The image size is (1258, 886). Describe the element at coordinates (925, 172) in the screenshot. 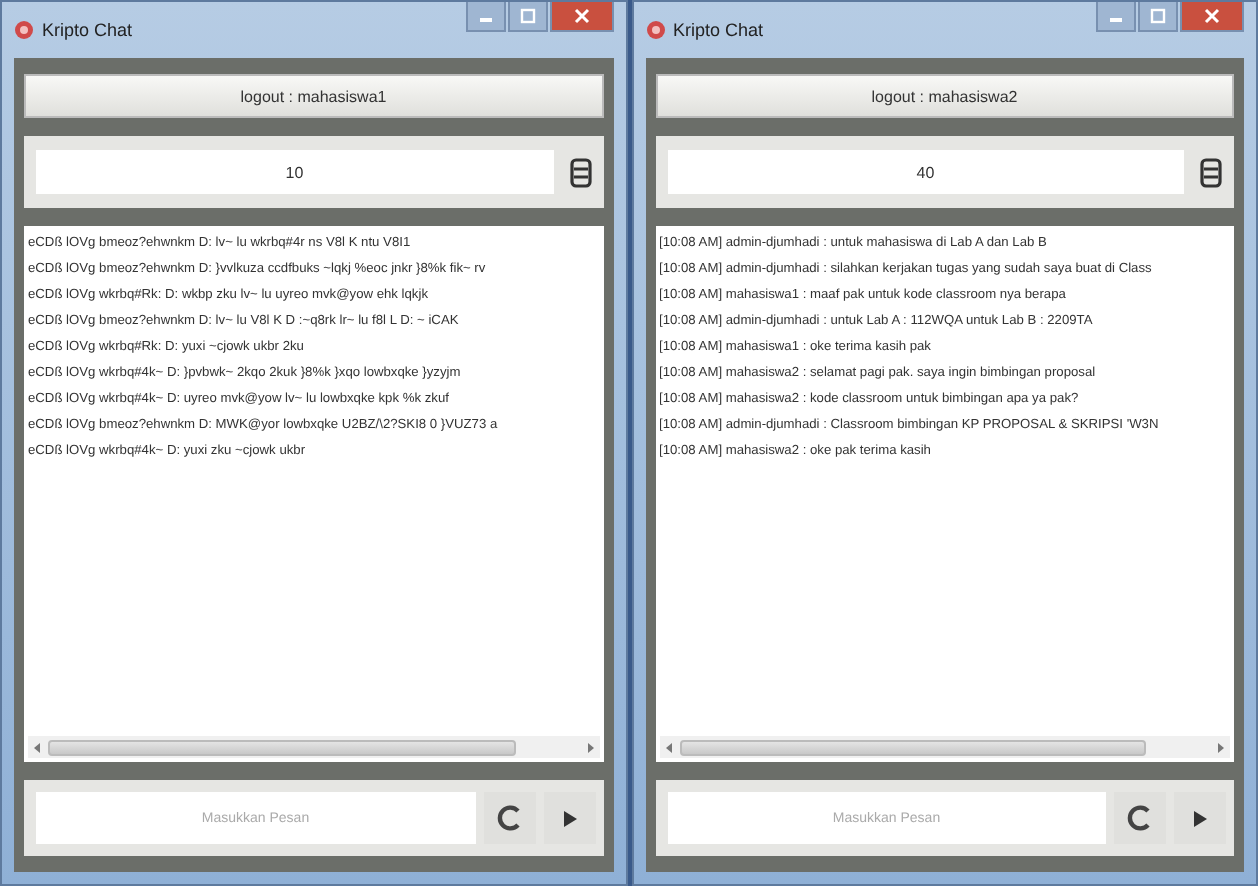

I see `key-field: 40` at that location.